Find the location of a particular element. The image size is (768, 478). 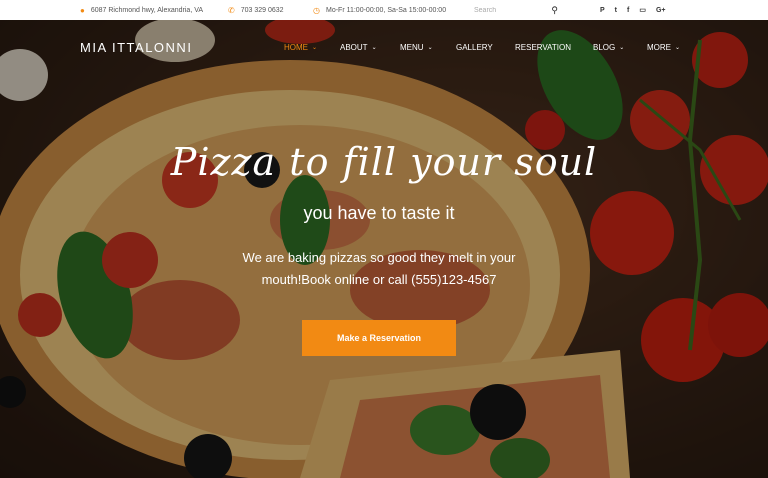

nav-item-home: HOME ⌄ is located at coordinates (300, 47).